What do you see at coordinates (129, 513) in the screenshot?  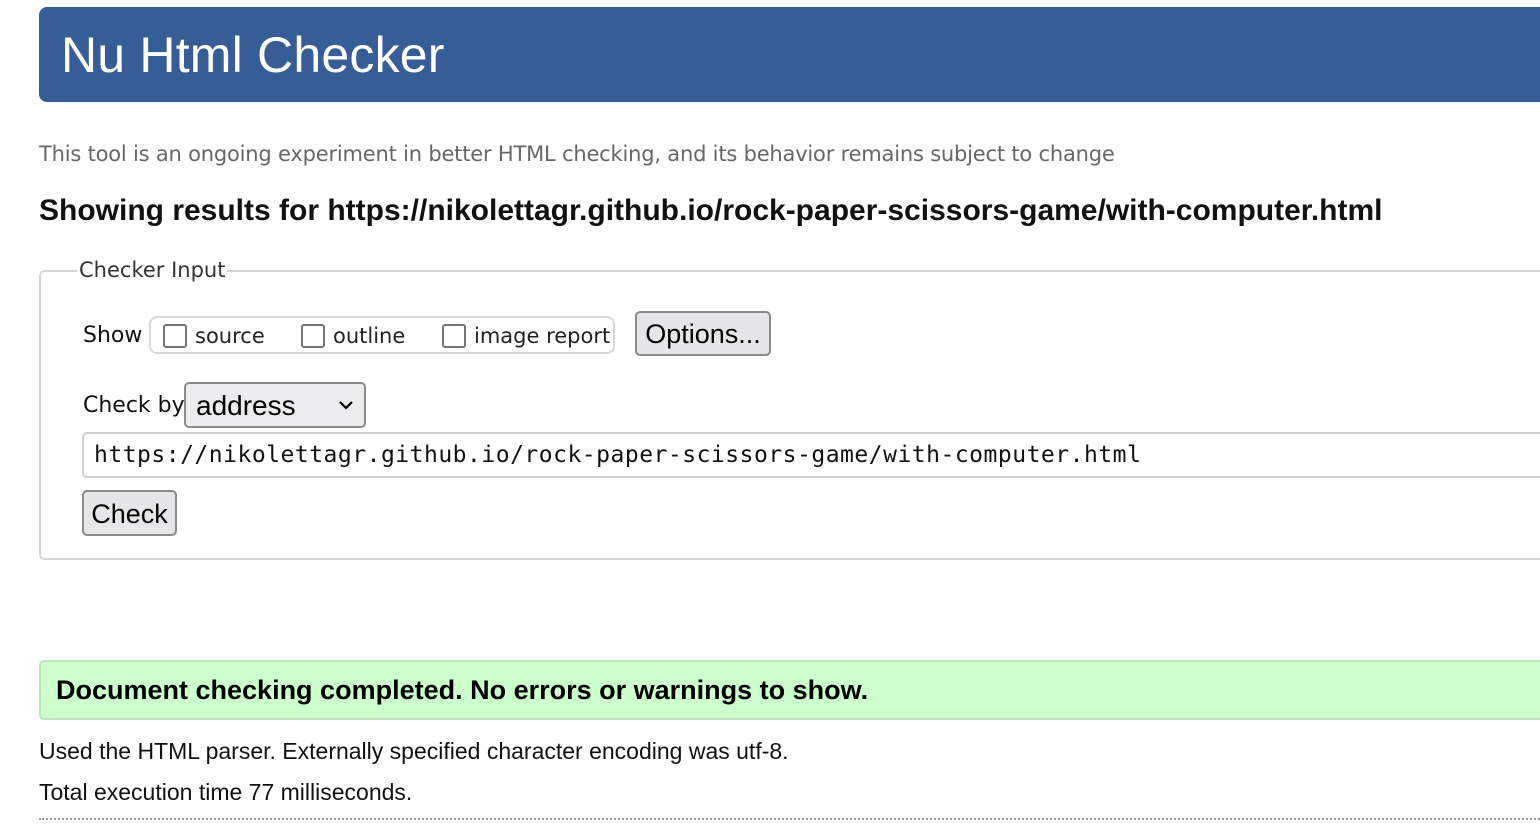 I see `check-button: Check` at bounding box center [129, 513].